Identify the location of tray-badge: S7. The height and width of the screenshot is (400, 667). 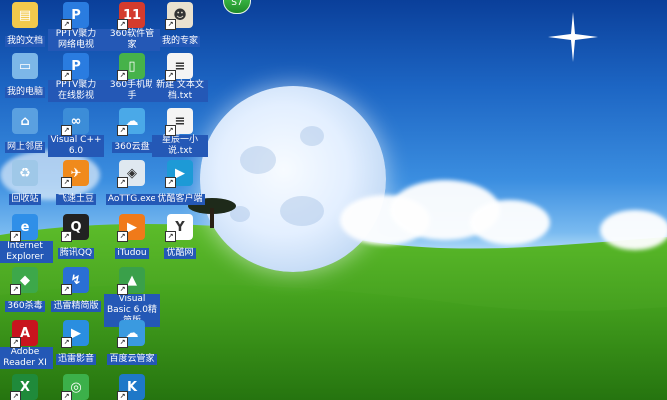
(237, 7).